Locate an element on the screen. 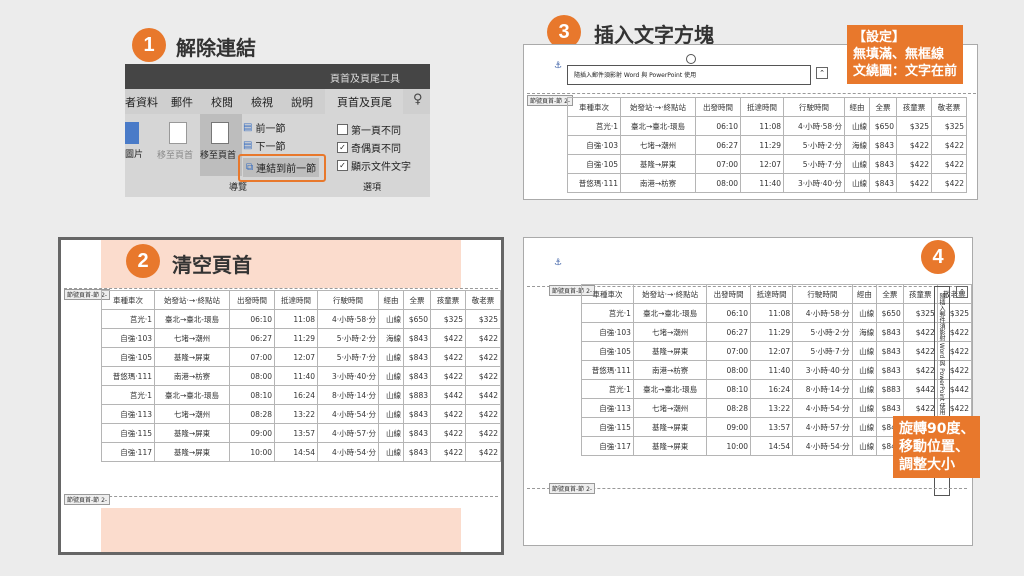  table-cell: 4·小時·57·分 is located at coordinates (822, 427).